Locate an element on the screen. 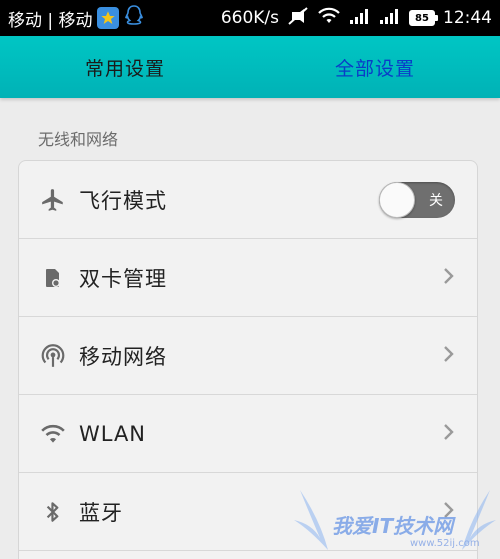  toggle-state-text: 关 is located at coordinates (436, 200).